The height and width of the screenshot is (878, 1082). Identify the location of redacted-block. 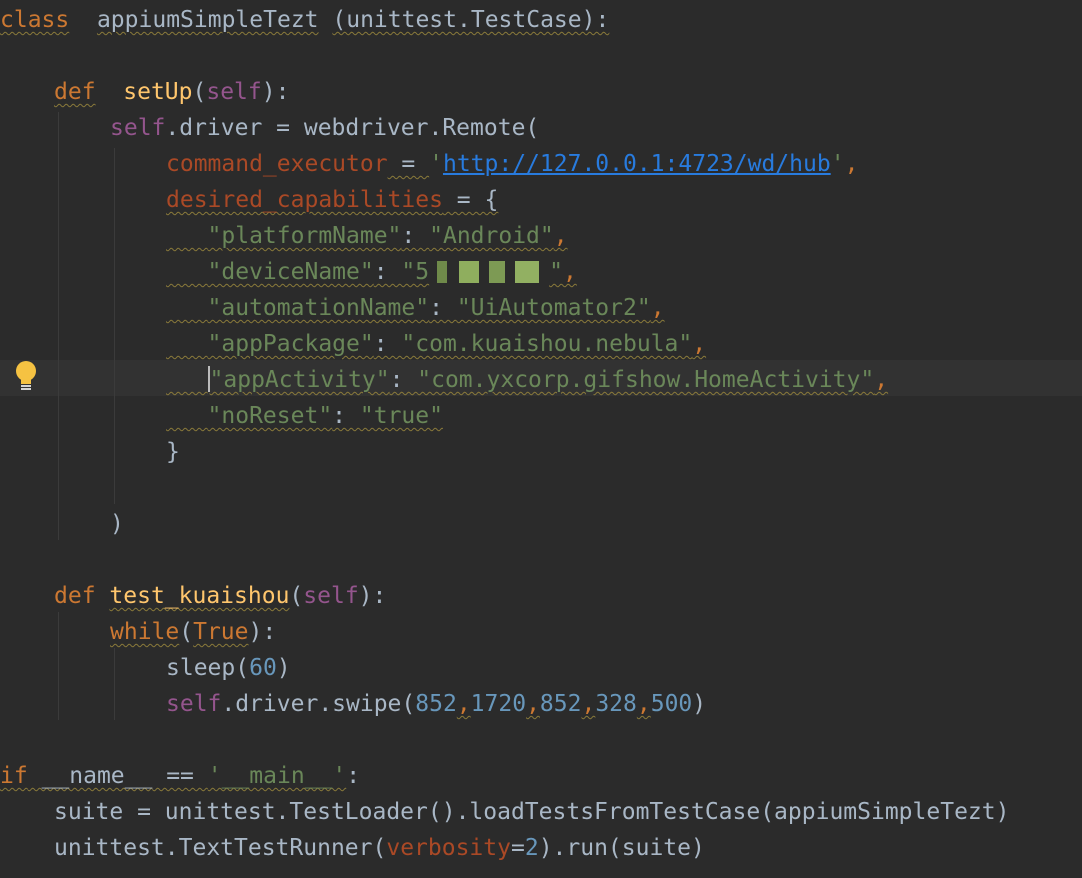
(489, 272).